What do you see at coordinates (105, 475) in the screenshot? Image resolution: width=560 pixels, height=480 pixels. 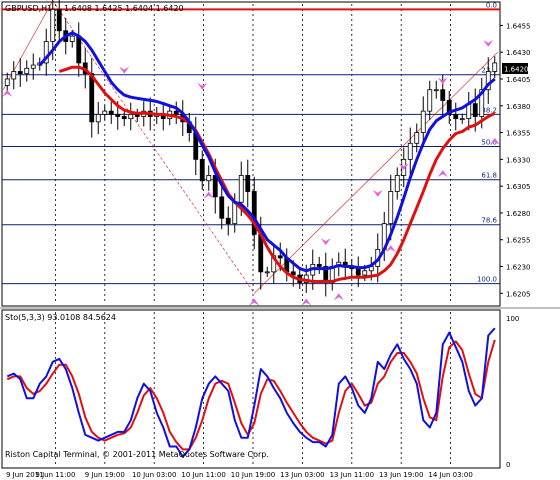 I see `time-tick-label: 9 Jun 19:00` at bounding box center [105, 475].